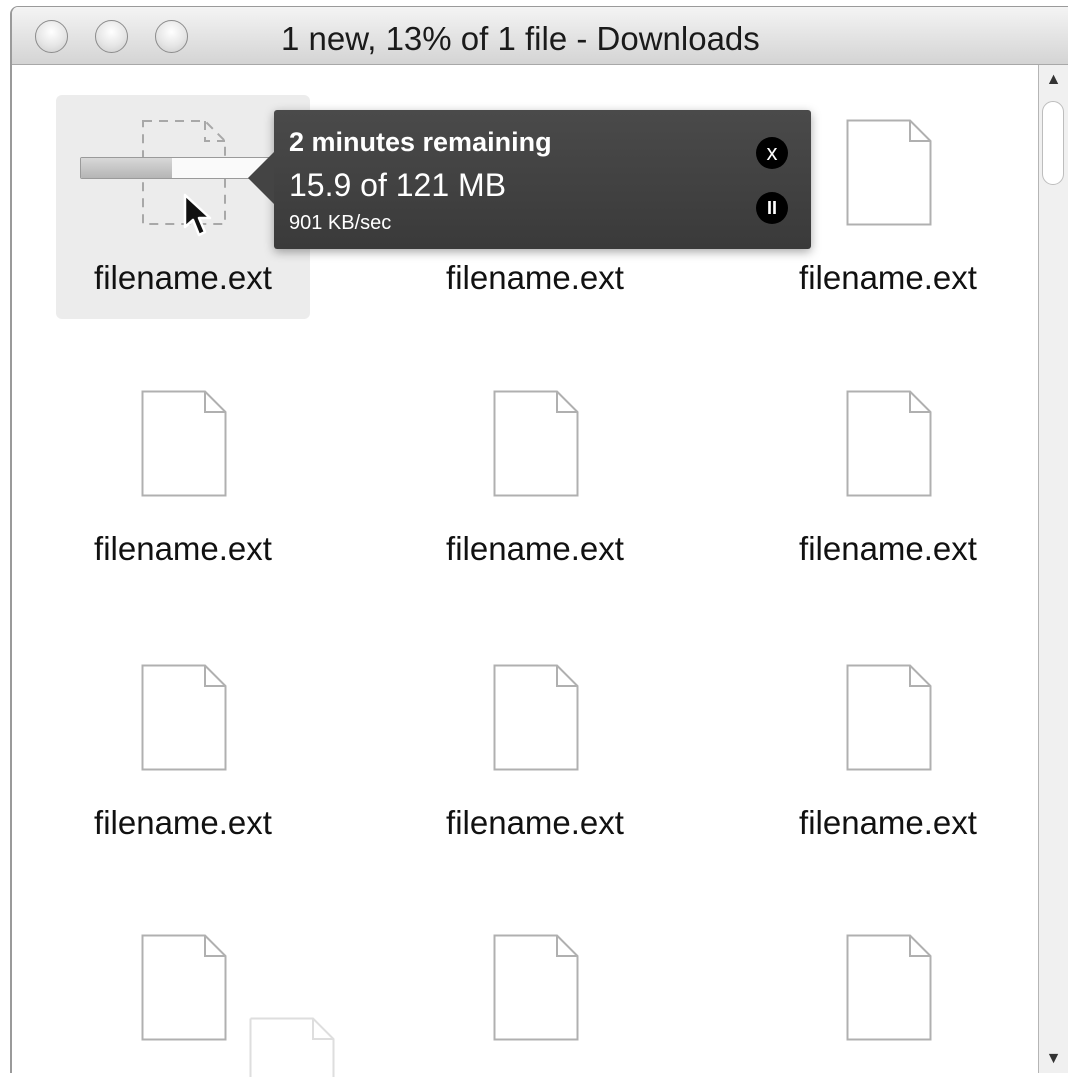  Describe the element at coordinates (197, 215) in the screenshot. I see `pointer-cursor-icon` at that location.